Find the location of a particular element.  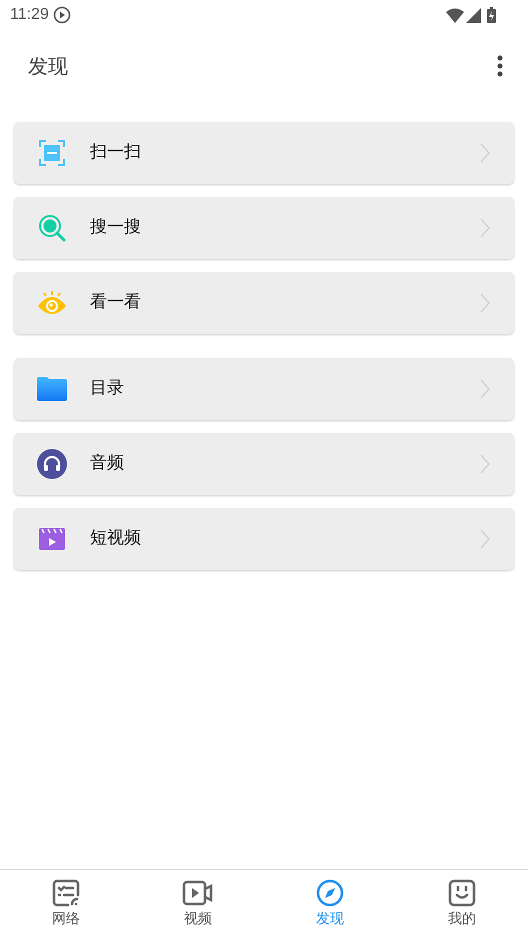

page-title: 发现 is located at coordinates (48, 66).